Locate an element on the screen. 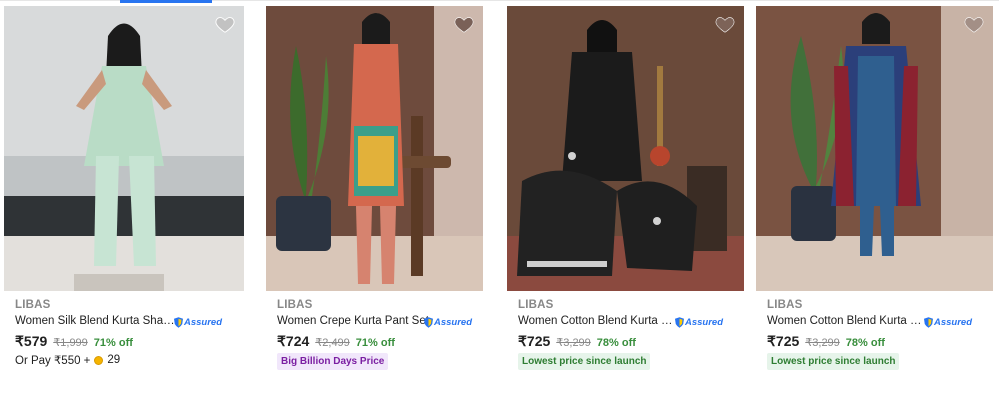 The height and width of the screenshot is (402, 999). original-price: ₹2,499 is located at coordinates (332, 343).